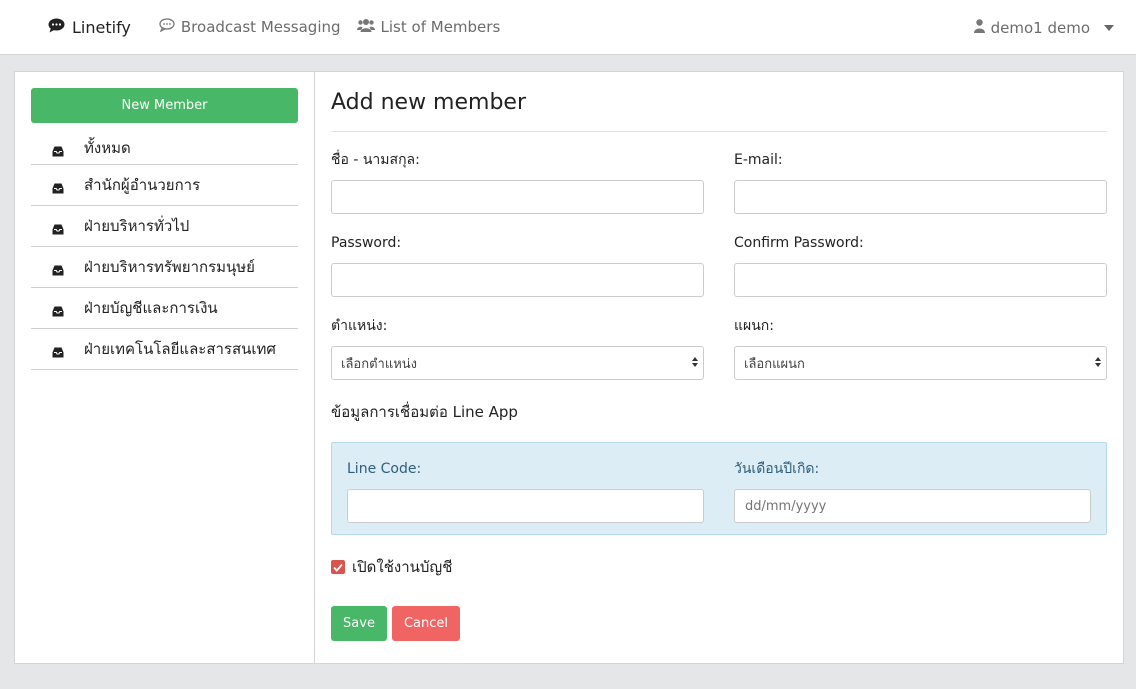 Image resolution: width=1136 pixels, height=689 pixels. I want to click on enable-account-label: เปิดใช้งานบัญชี, so click(402, 567).